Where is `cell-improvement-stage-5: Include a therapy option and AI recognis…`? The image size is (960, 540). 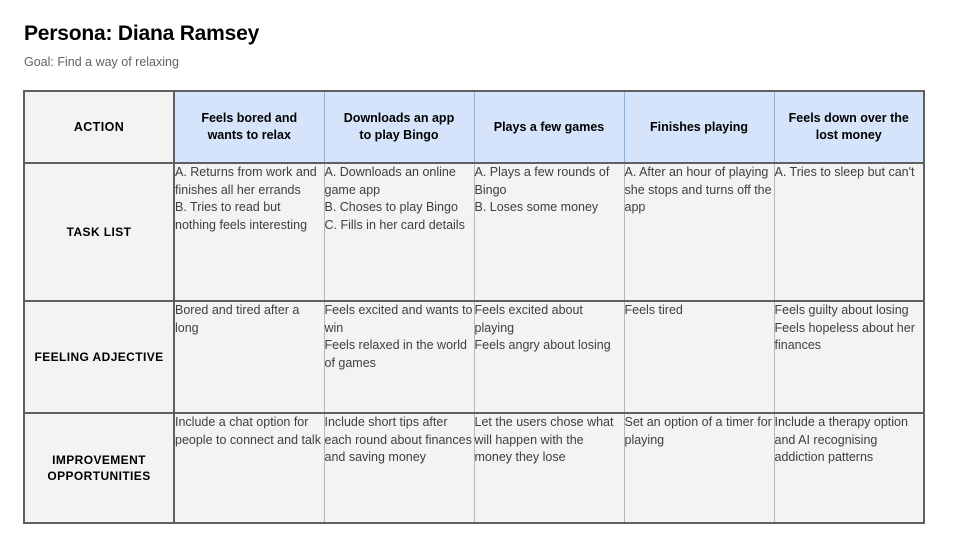
cell-improvement-stage-5: Include a therapy option and AI recognis… is located at coordinates (849, 468).